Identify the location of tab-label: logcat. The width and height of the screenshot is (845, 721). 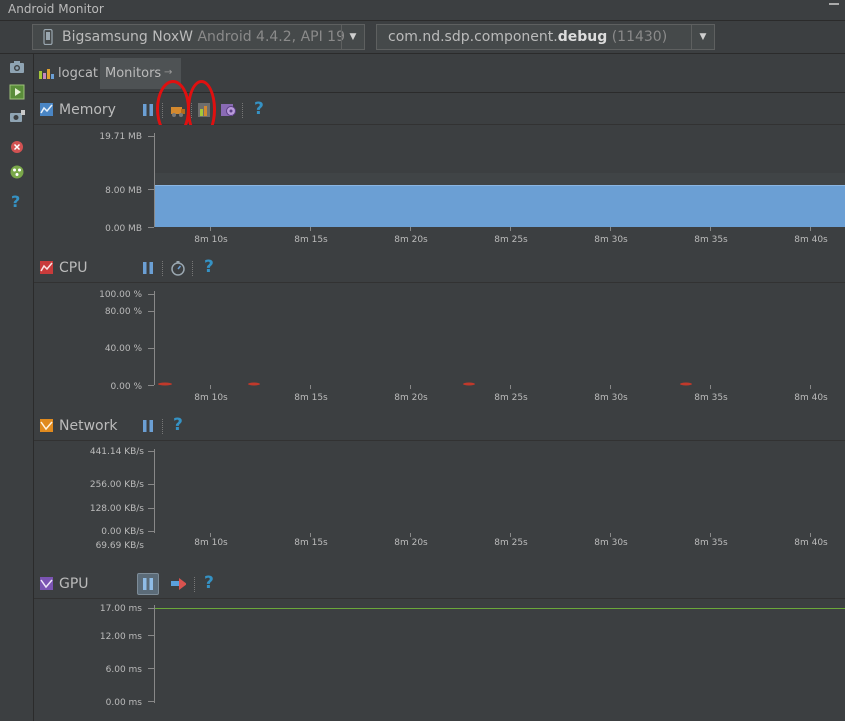
(78, 73).